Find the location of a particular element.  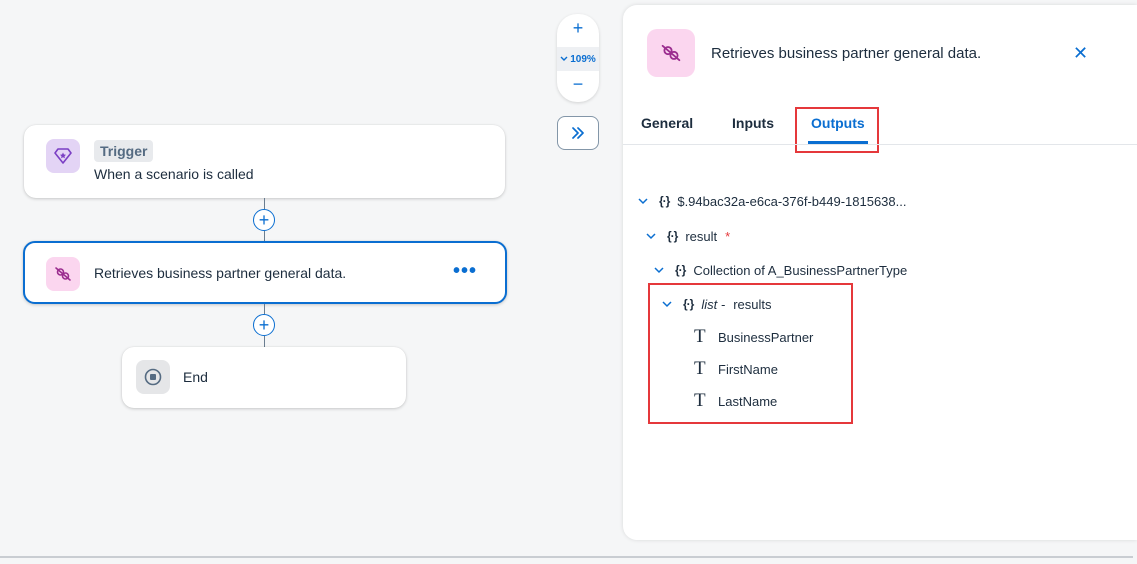

trigger-card: Trigger When a scenario is called is located at coordinates (264, 161).